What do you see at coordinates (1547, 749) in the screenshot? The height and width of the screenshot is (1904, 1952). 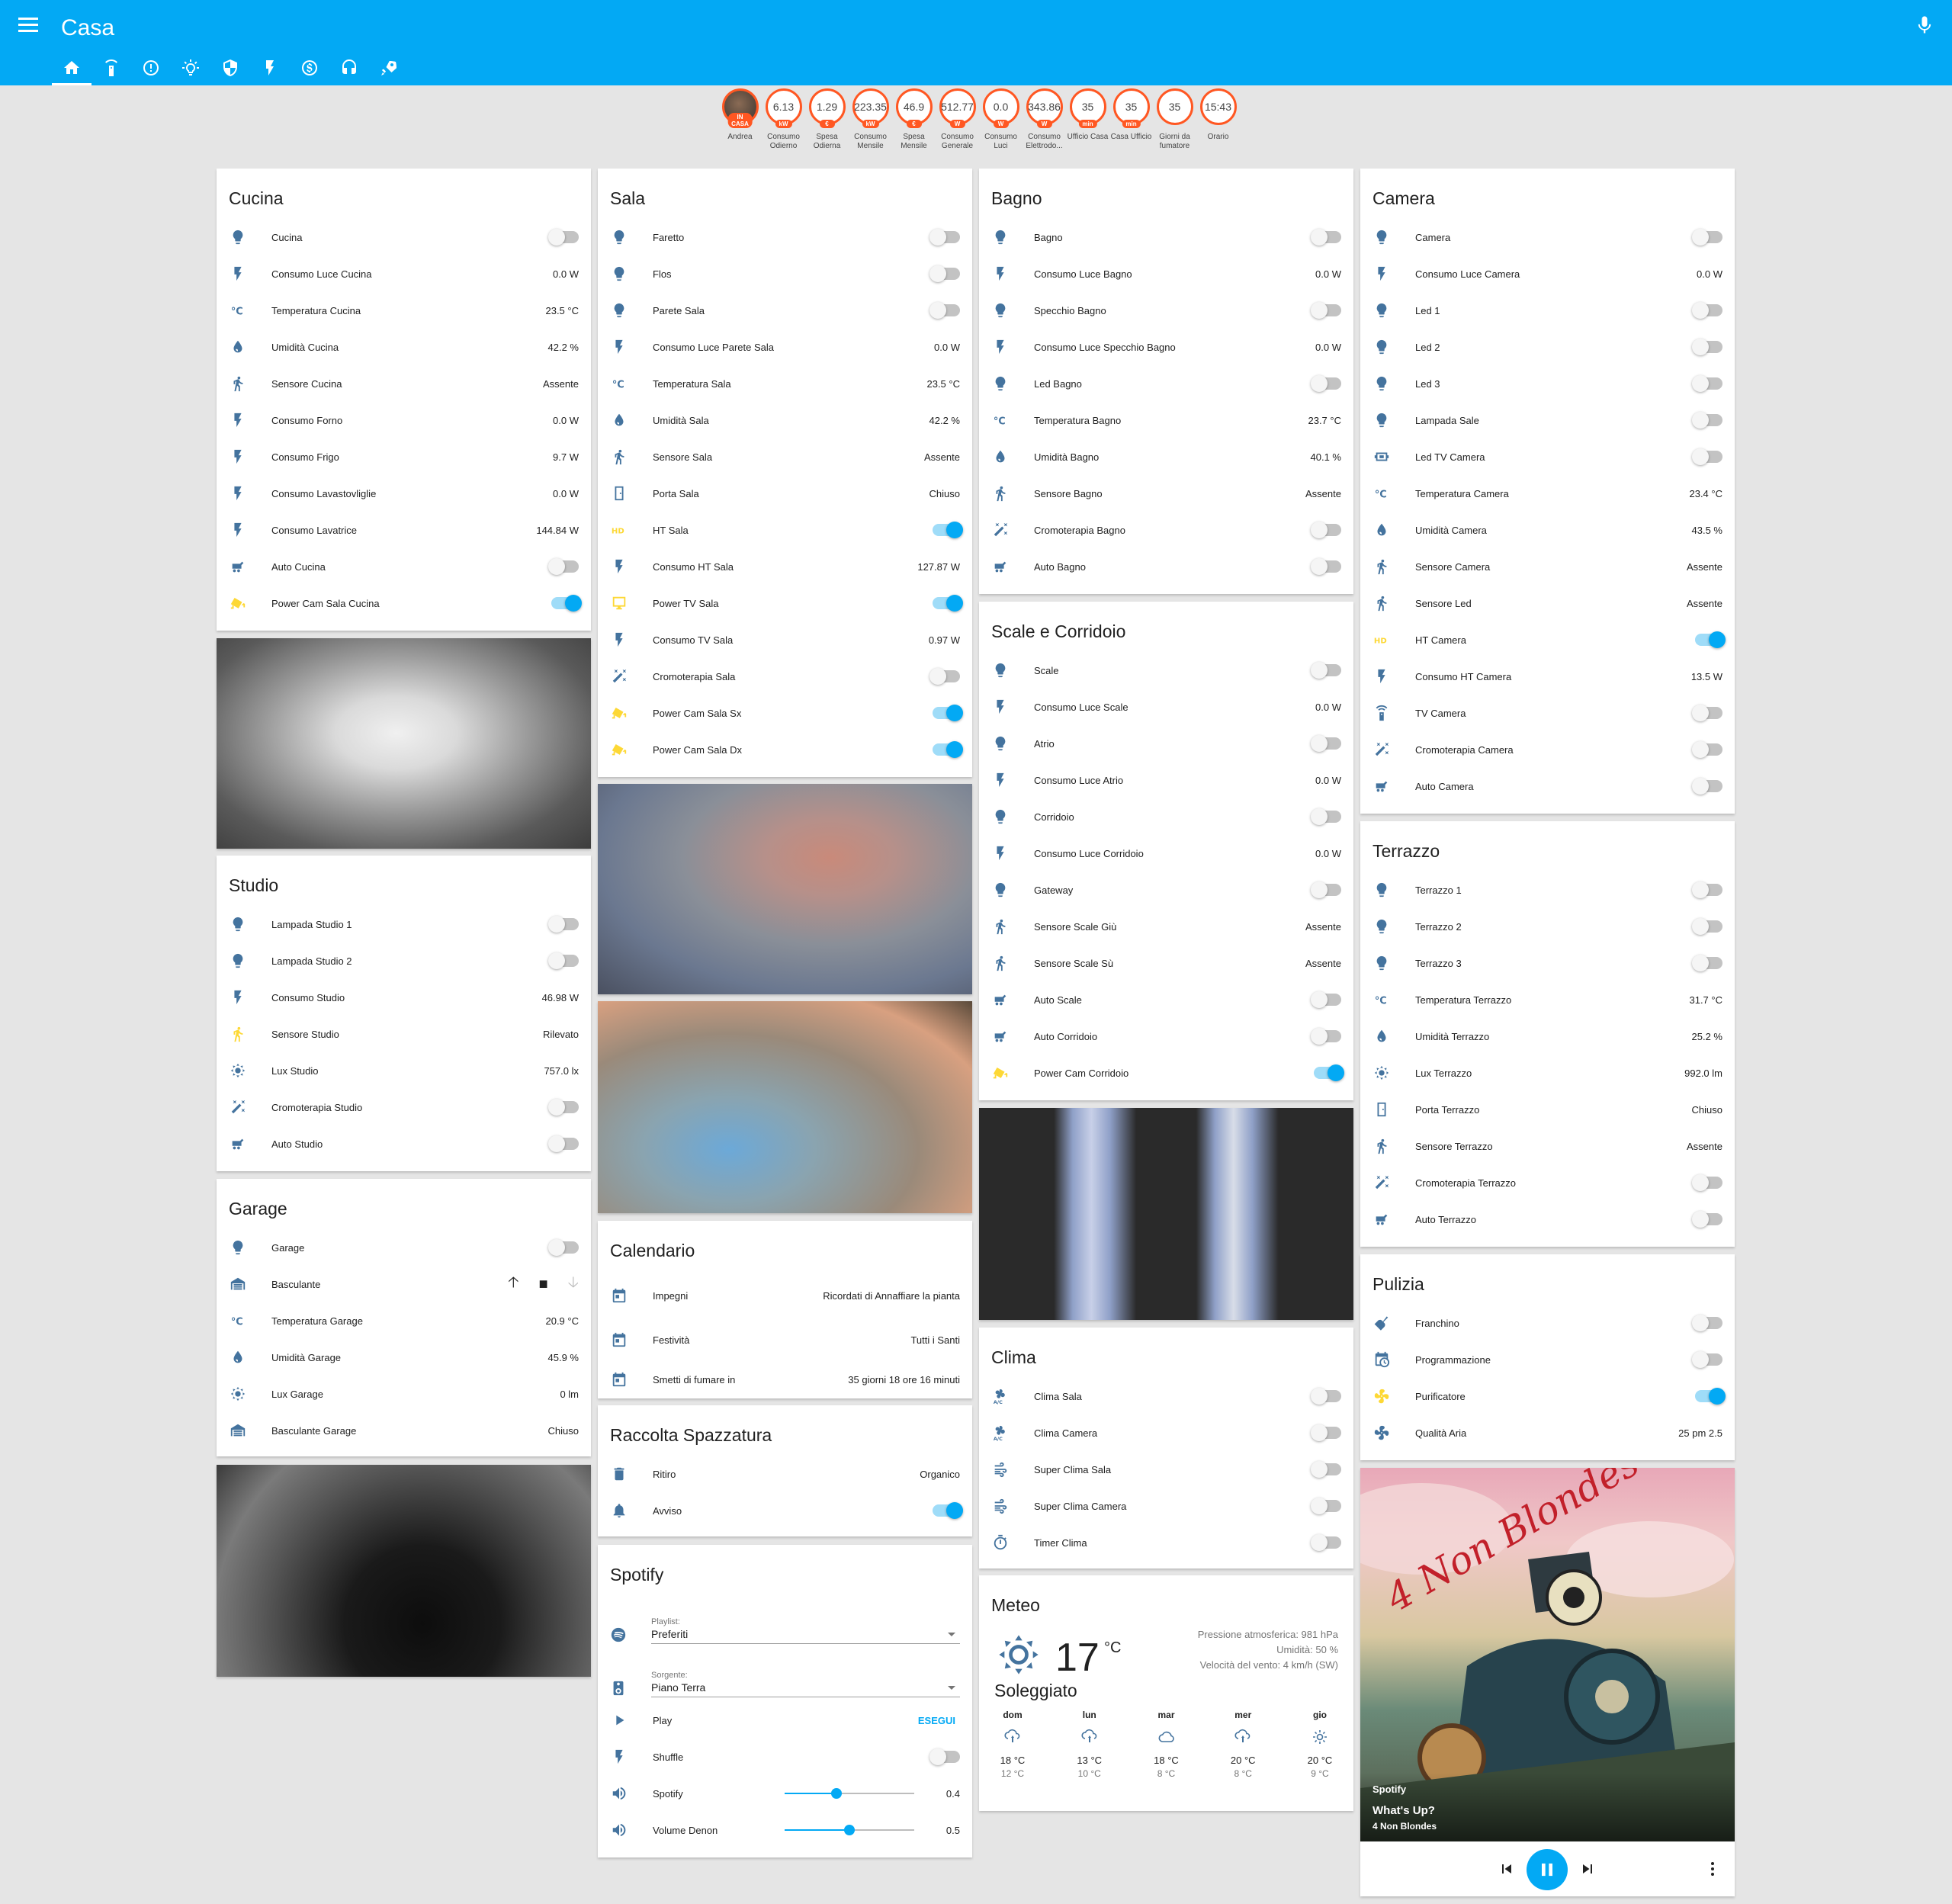 I see `entity-row-cromoterapia-camera: Cromoterapia Camera` at bounding box center [1547, 749].